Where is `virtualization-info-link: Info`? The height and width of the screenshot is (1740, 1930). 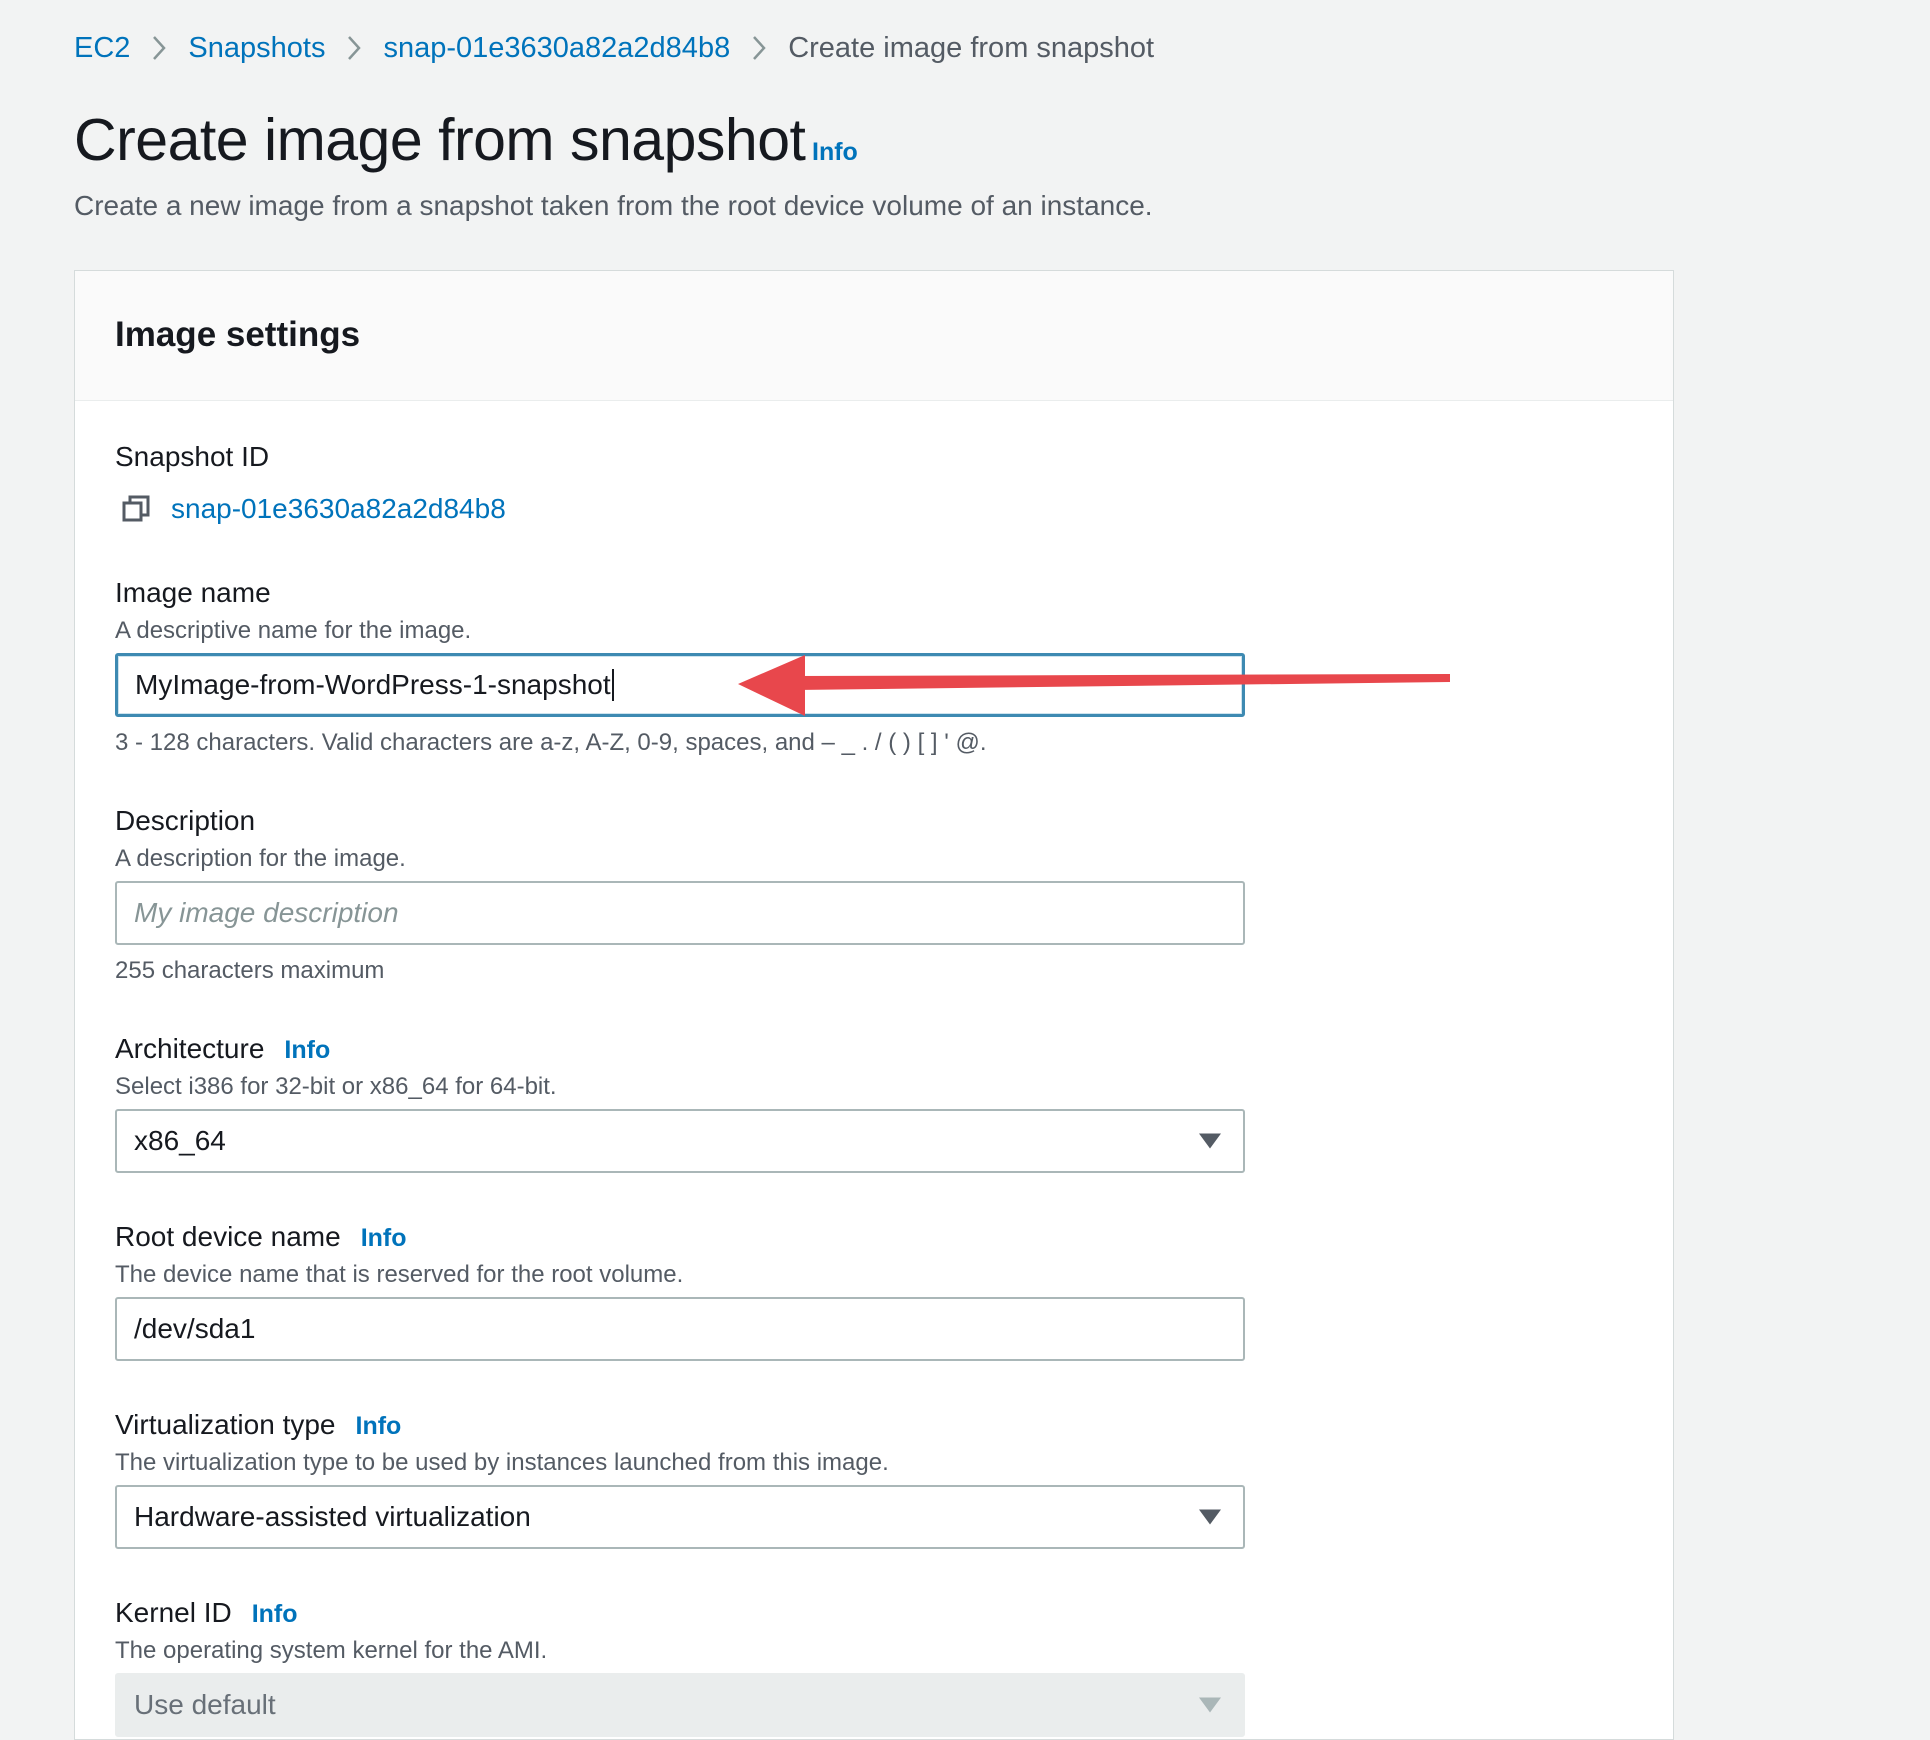 virtualization-info-link: Info is located at coordinates (379, 1426).